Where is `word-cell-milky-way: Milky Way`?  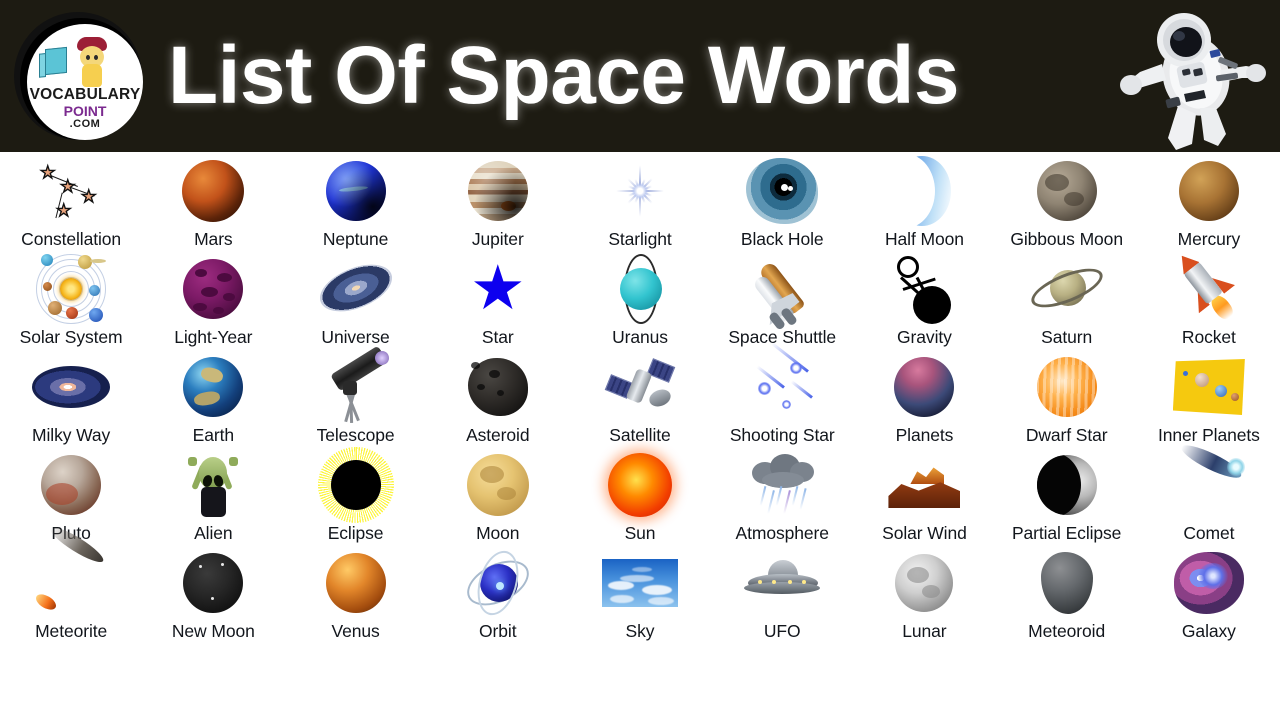 word-cell-milky-way: Milky Way is located at coordinates (71, 399).